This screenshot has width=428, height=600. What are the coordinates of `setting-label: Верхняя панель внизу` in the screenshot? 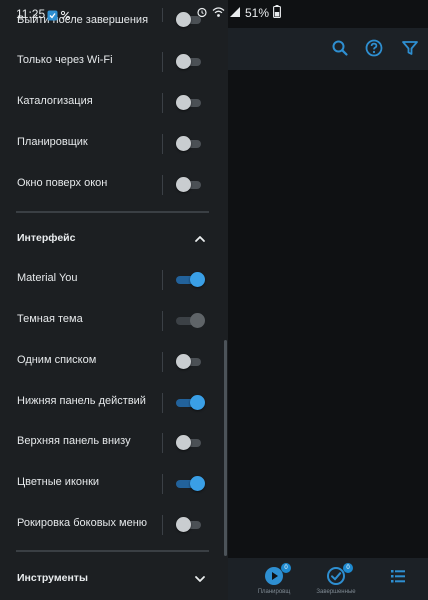 It's located at (74, 441).